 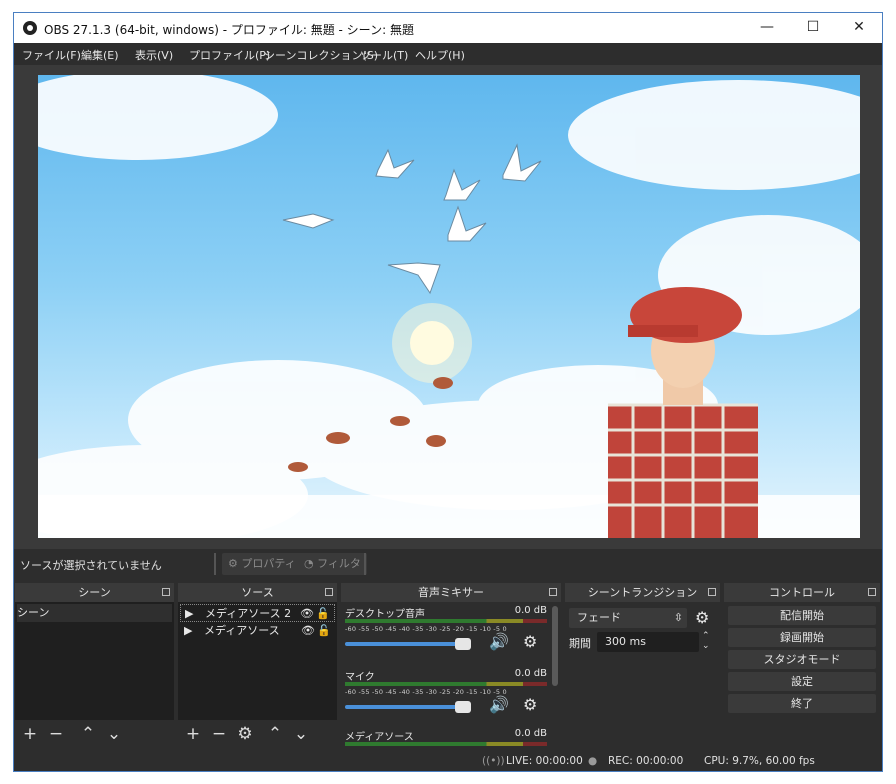 What do you see at coordinates (555, 646) in the screenshot?
I see `mixer-scrollbar` at bounding box center [555, 646].